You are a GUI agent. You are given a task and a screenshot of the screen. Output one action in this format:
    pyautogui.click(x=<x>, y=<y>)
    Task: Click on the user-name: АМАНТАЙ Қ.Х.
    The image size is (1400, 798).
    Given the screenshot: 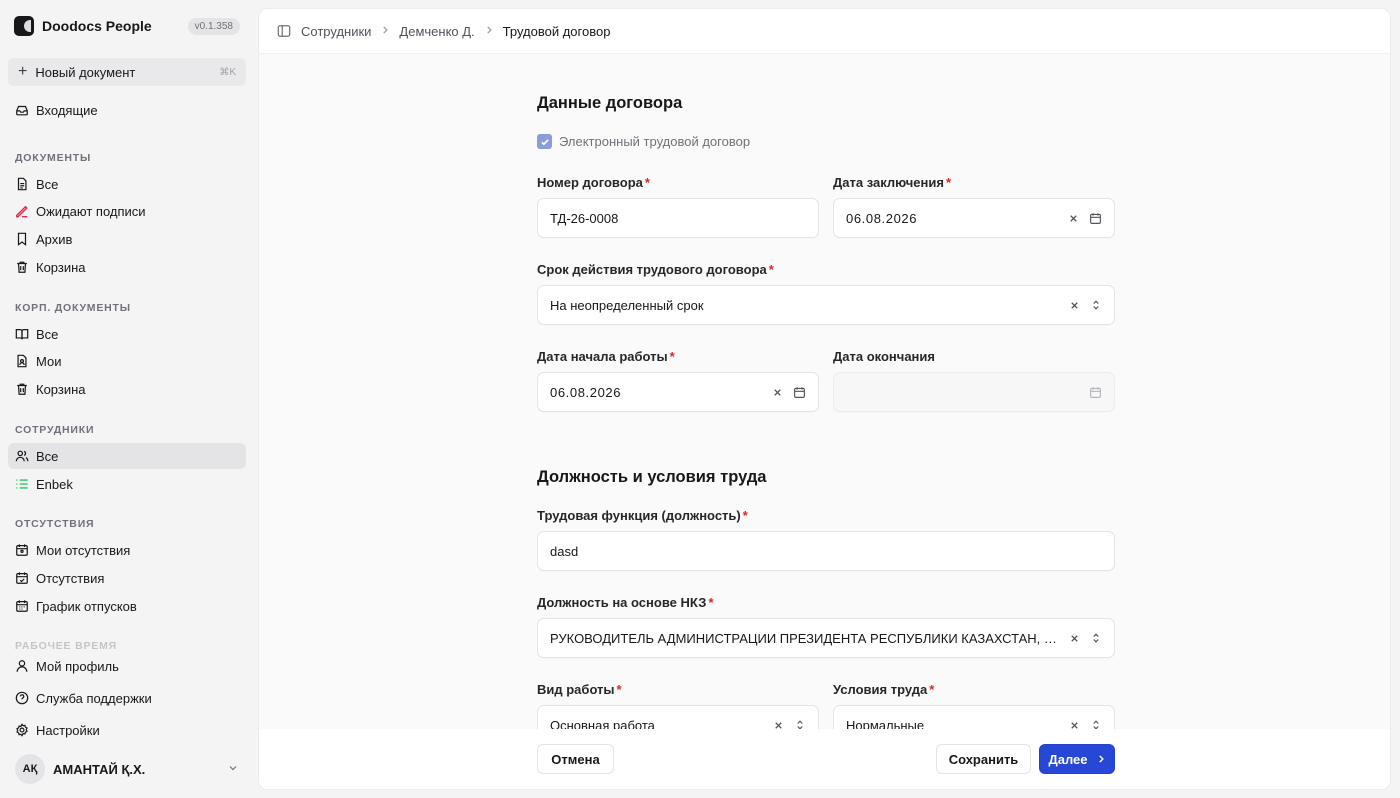 What is the action you would take?
    pyautogui.click(x=99, y=769)
    